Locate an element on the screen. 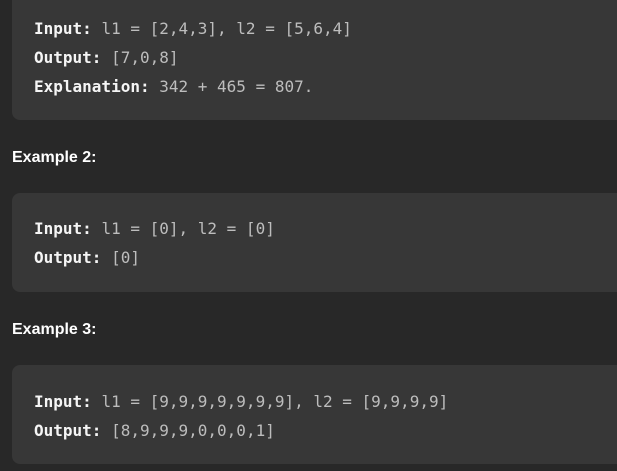 Image resolution: width=617 pixels, height=471 pixels. input-value: l1 = [0], l2 = [0] is located at coordinates (188, 228).